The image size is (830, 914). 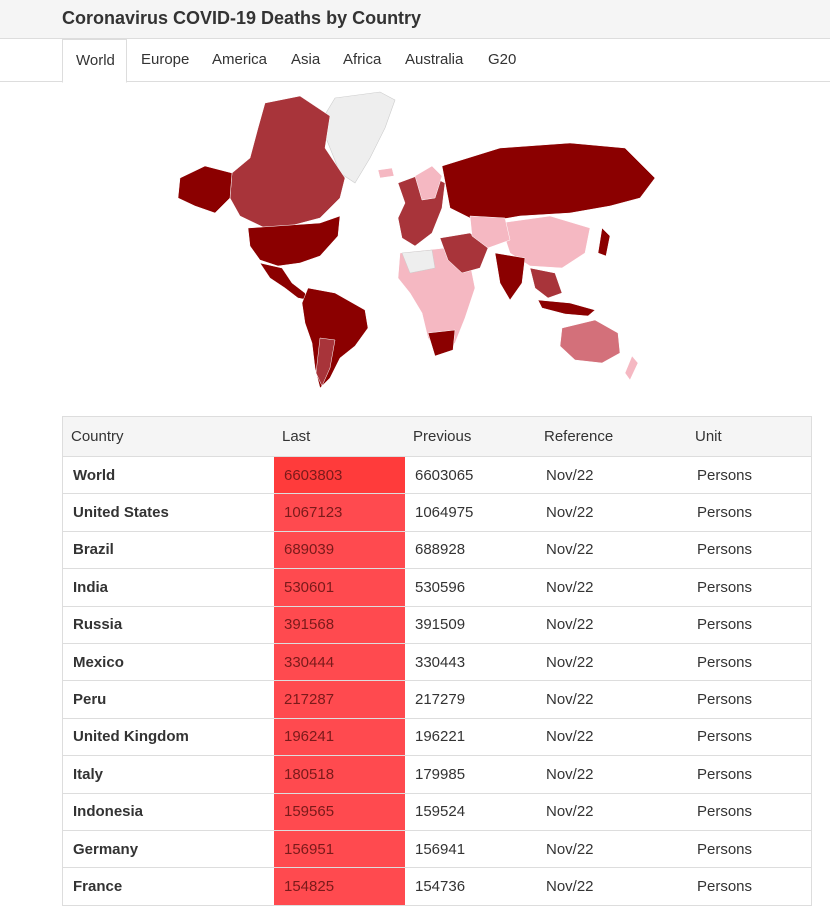 What do you see at coordinates (470, 737) in the screenshot?
I see `previous-value-cell: 196221` at bounding box center [470, 737].